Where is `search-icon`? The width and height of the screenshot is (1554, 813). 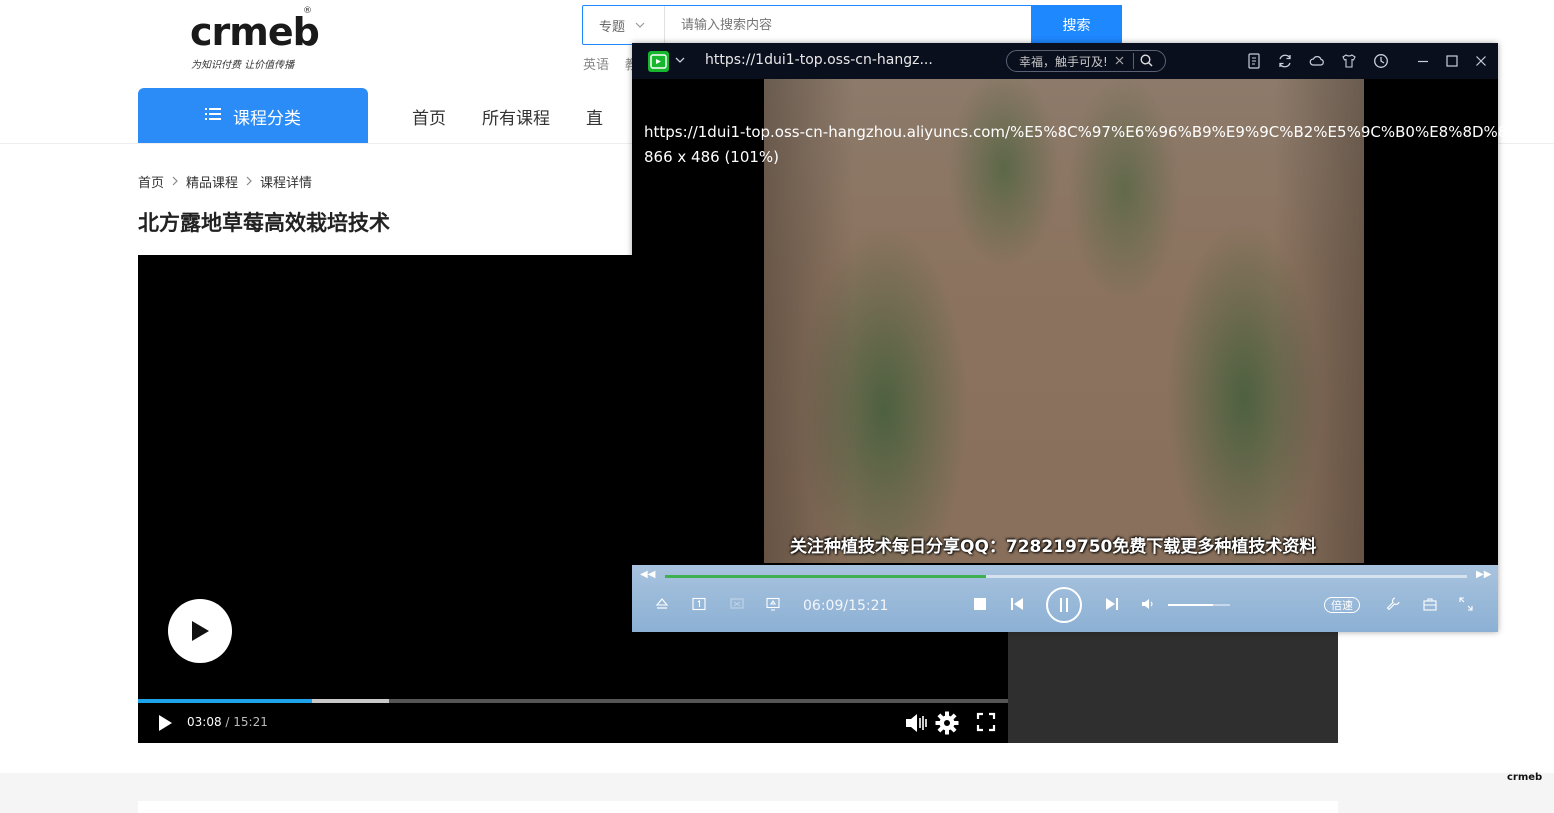
search-icon is located at coordinates (1146, 61).